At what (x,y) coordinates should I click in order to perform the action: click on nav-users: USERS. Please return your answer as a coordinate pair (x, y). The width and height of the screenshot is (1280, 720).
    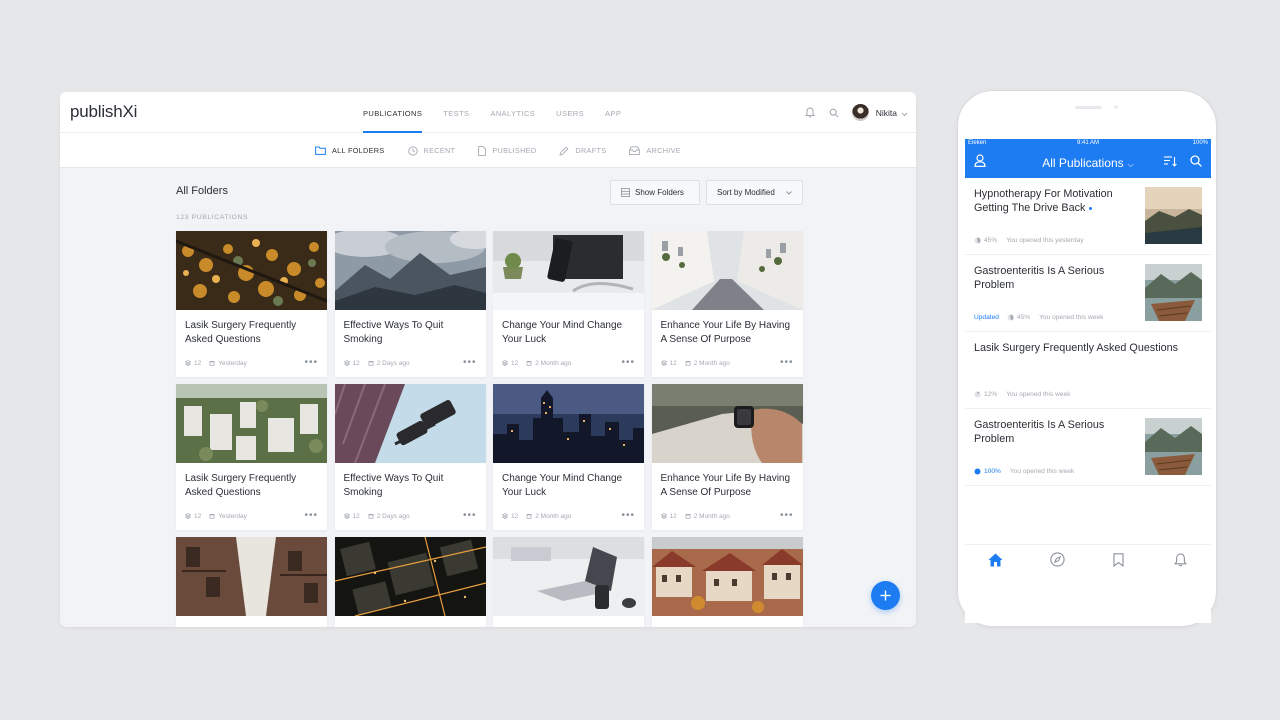
    Looking at the image, I should click on (570, 112).